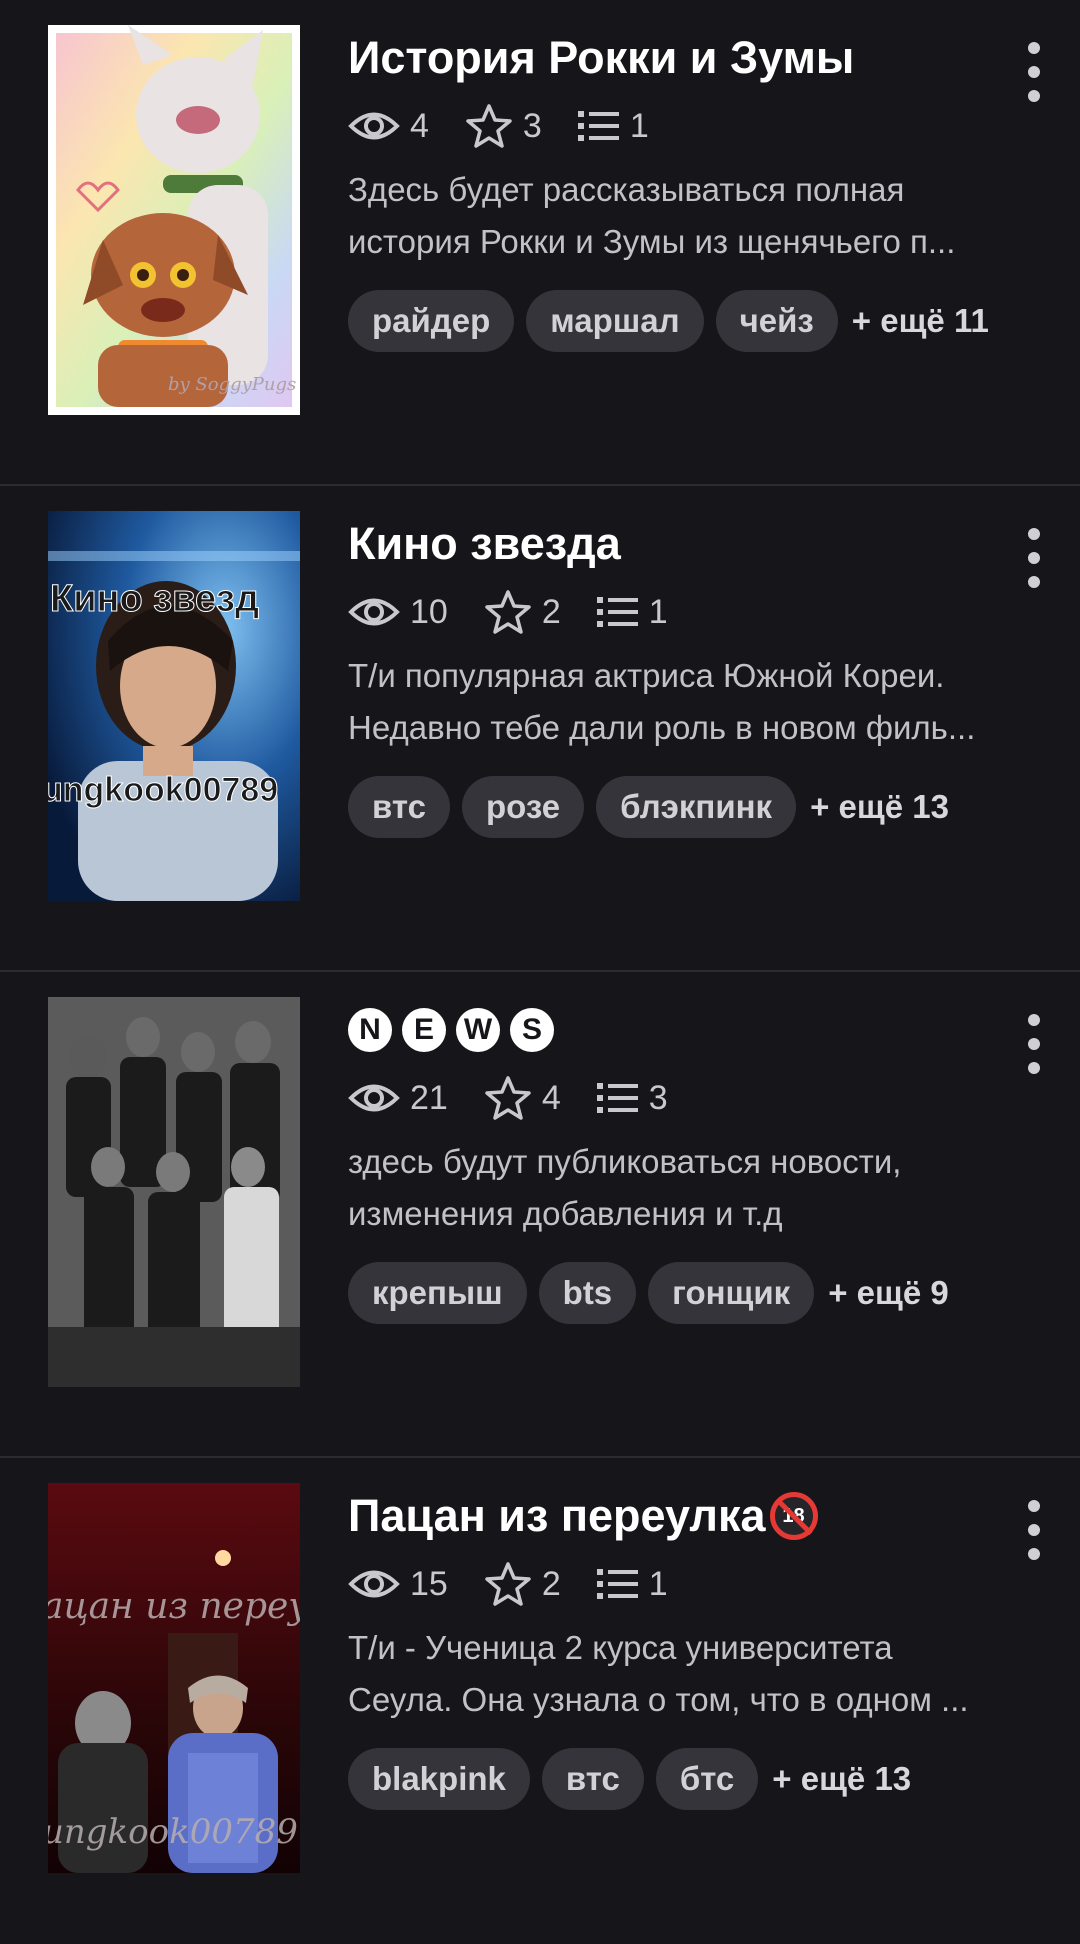 The height and width of the screenshot is (1944, 1080). I want to click on chapters-count: 3, so click(658, 1097).